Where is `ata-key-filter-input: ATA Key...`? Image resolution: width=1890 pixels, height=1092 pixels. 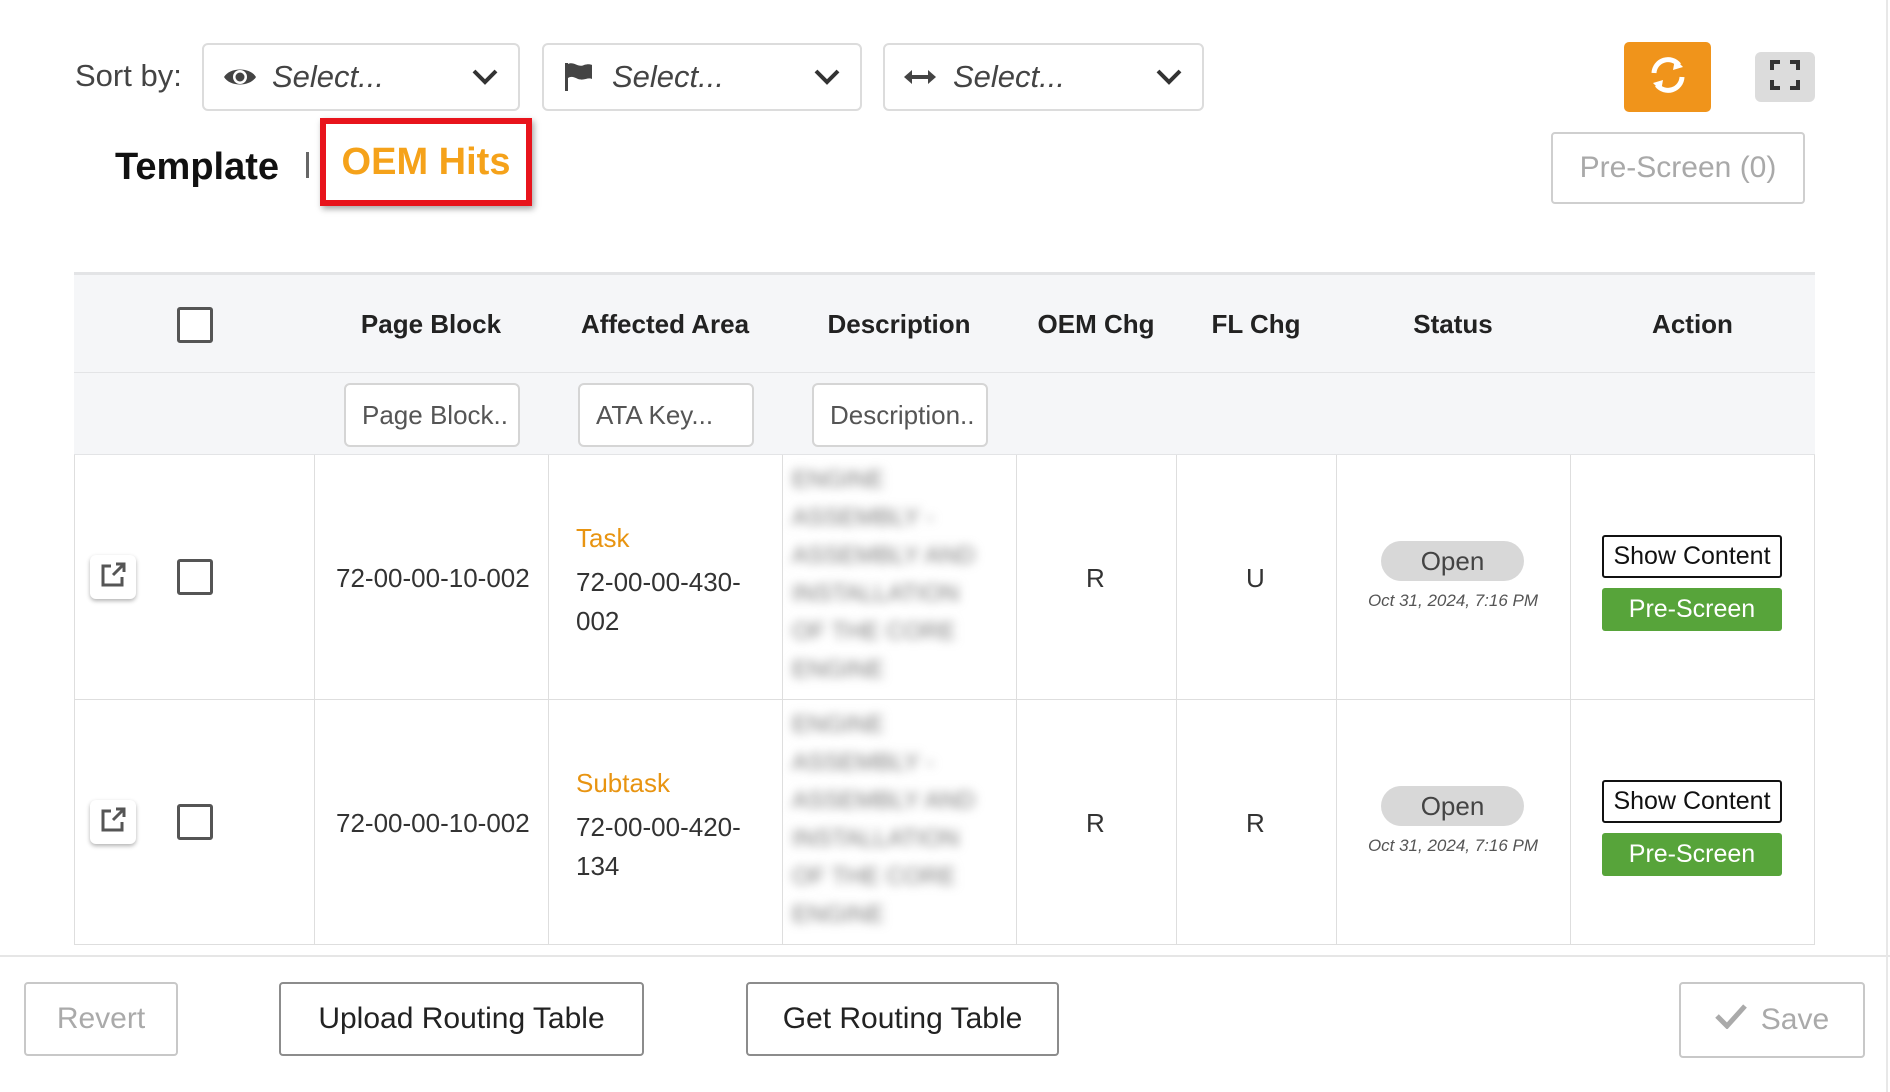 ata-key-filter-input: ATA Key... is located at coordinates (666, 415).